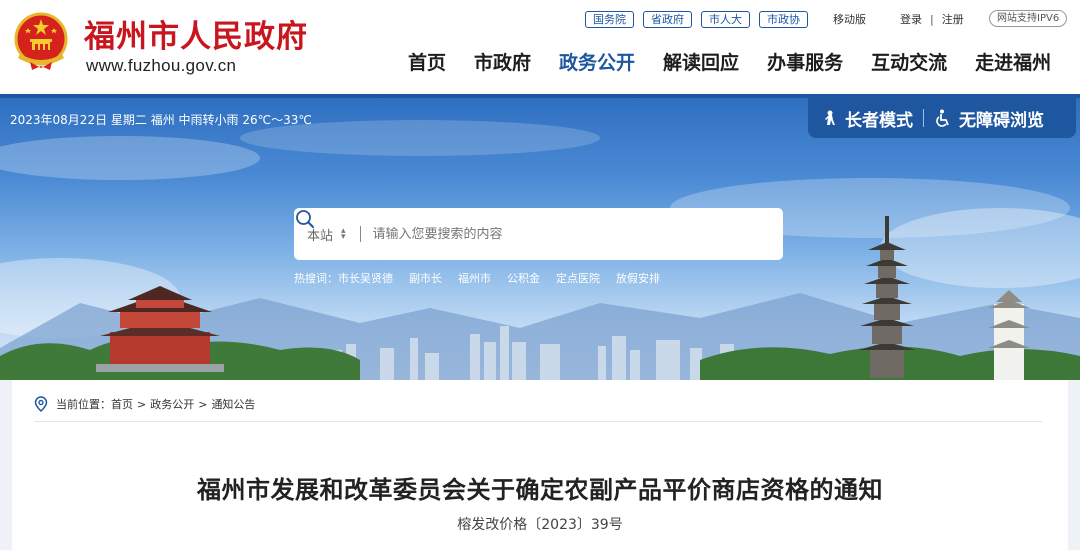  Describe the element at coordinates (909, 61) in the screenshot. I see `nav-interaction: 互动交流` at that location.